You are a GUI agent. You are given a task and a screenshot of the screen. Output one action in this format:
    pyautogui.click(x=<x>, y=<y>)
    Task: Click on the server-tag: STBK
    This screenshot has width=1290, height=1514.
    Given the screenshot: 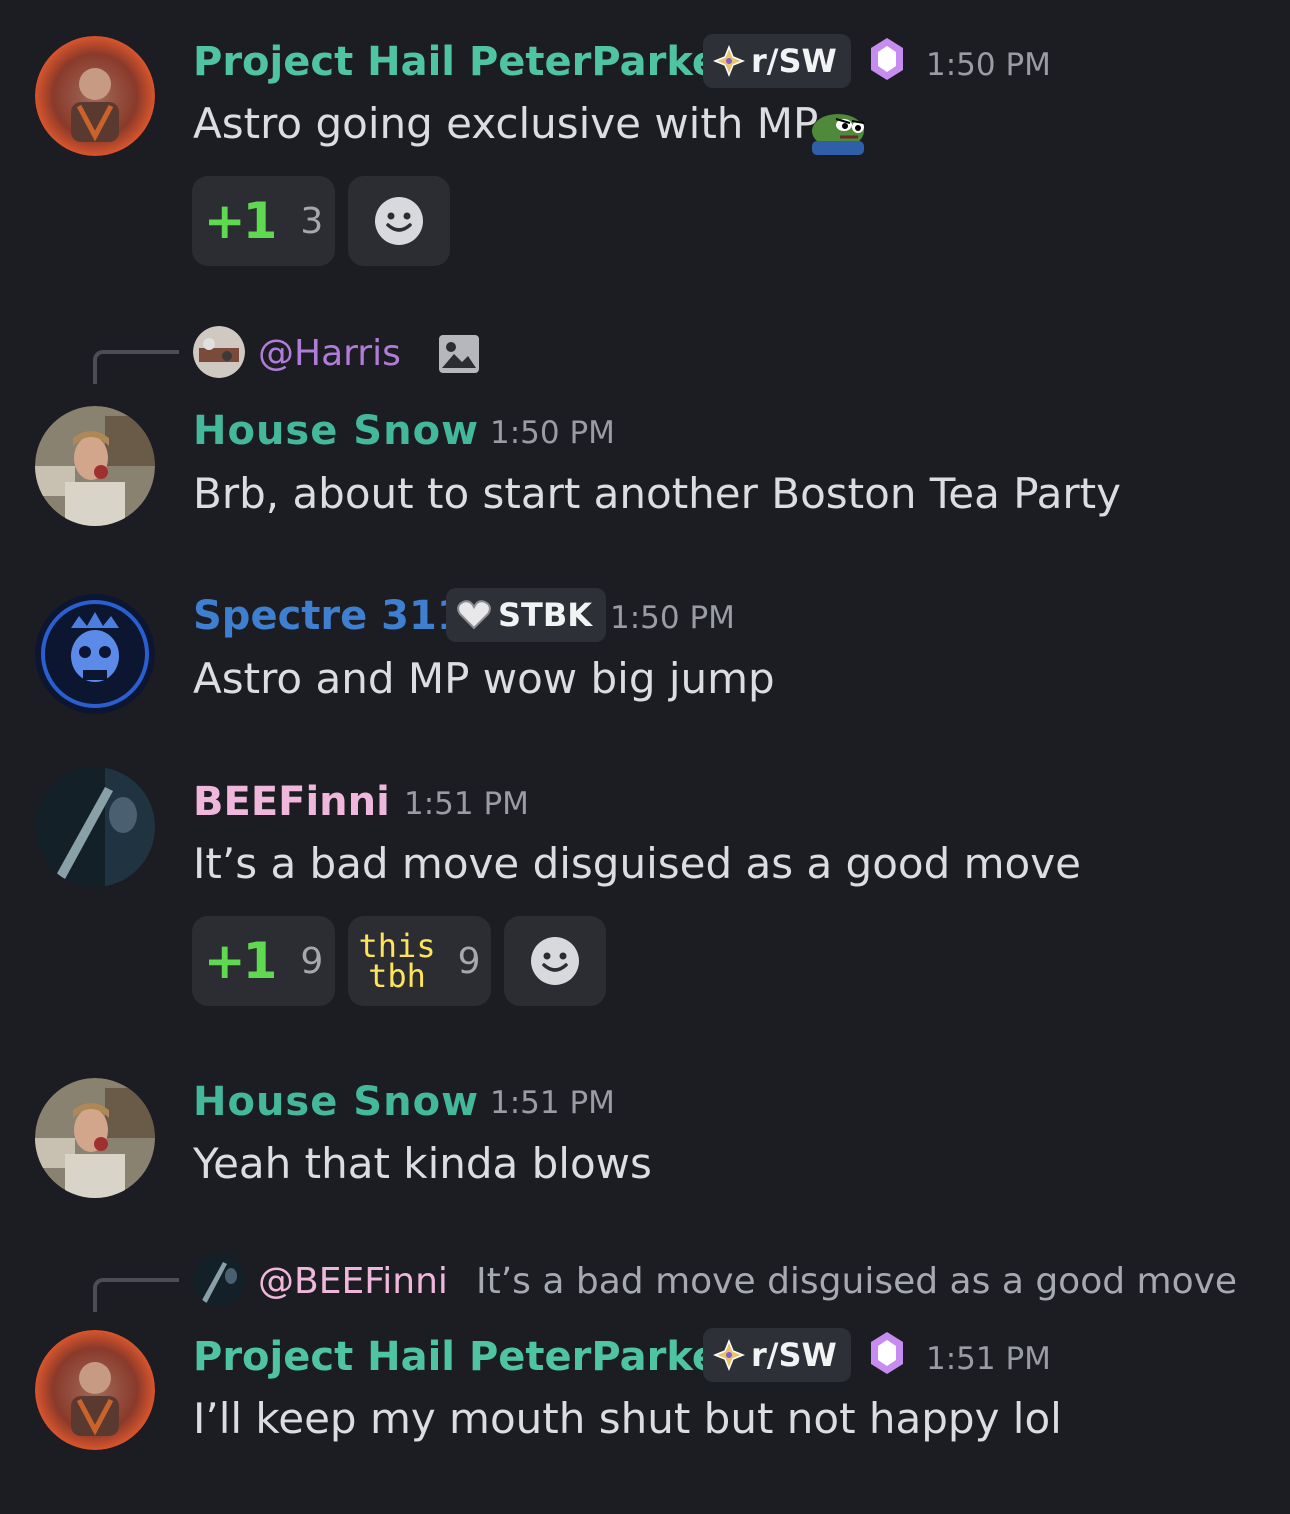 What is the action you would take?
    pyautogui.click(x=526, y=615)
    